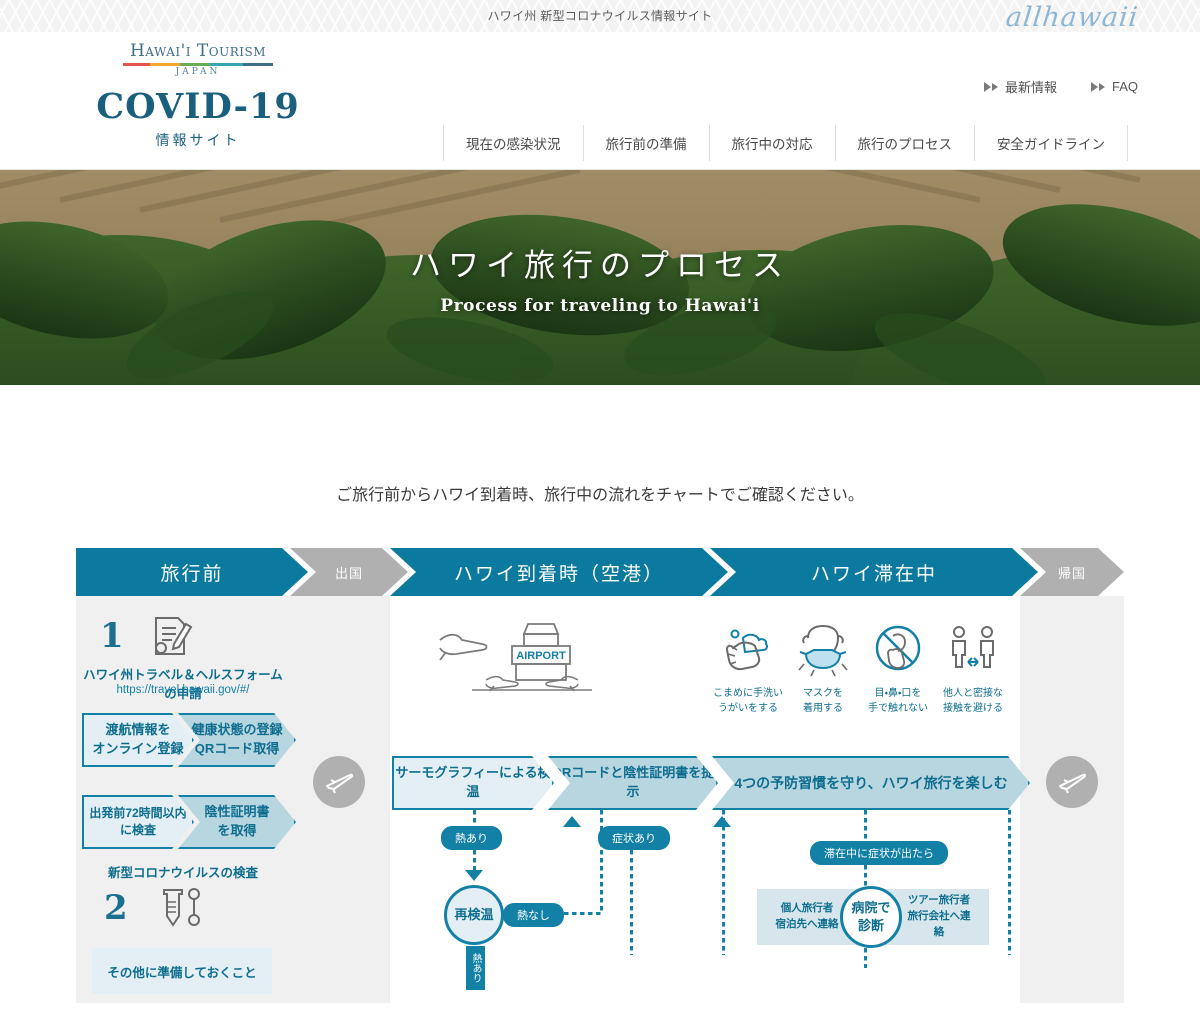 Image resolution: width=1200 pixels, height=1019 pixels. Describe the element at coordinates (183, 690) in the screenshot. I see `pre-travel-step1-url: https://travel.hawaii.gov/#/` at that location.